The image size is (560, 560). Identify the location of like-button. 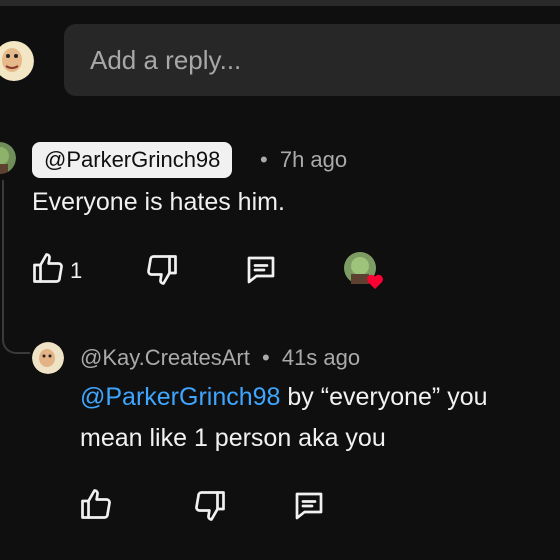
(48, 268).